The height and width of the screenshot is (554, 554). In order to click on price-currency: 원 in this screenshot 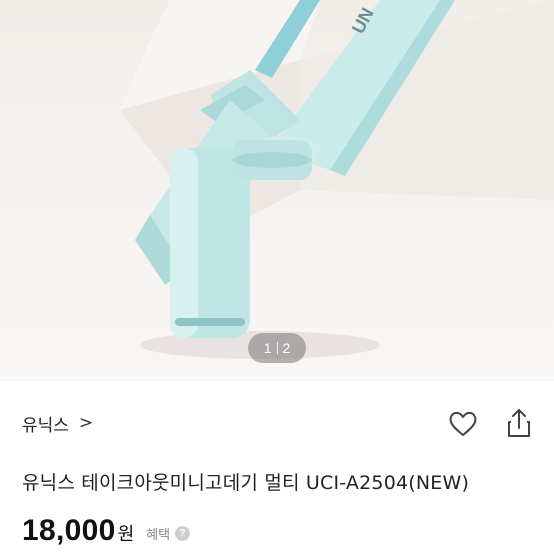, I will do `click(126, 534)`.